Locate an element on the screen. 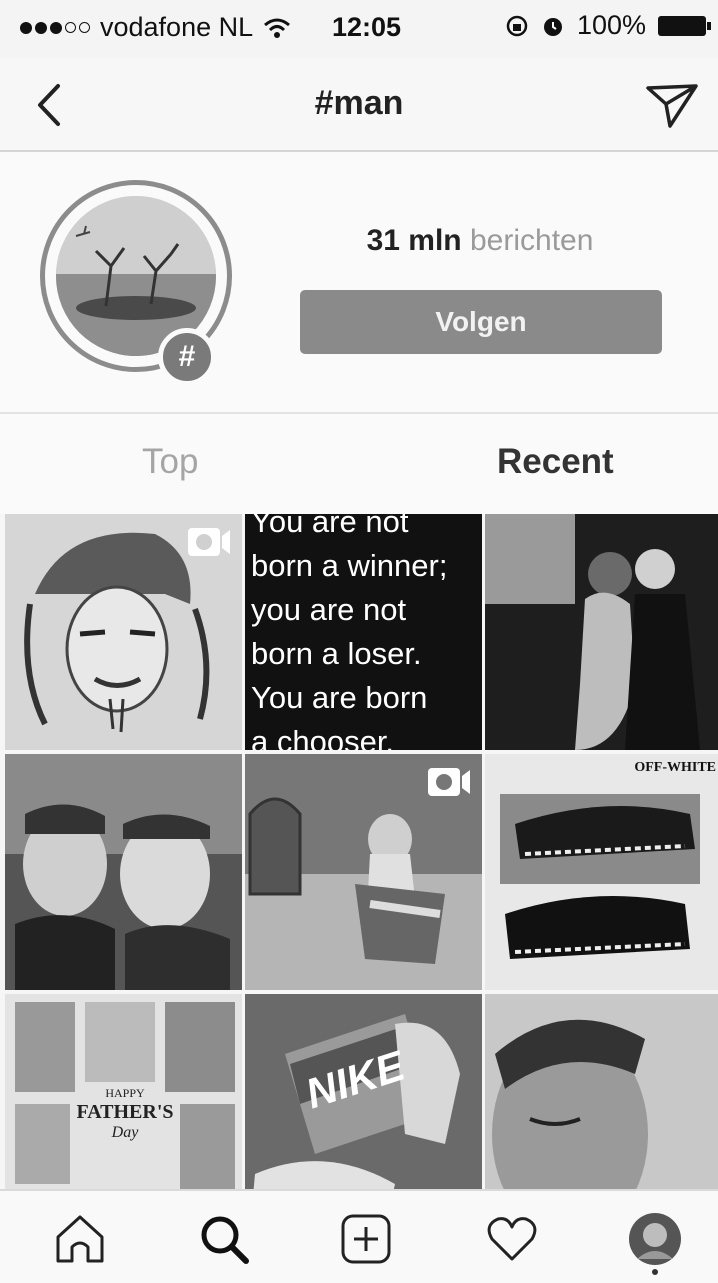 The height and width of the screenshot is (1283, 718). signal-strength-icon is located at coordinates (55, 27).